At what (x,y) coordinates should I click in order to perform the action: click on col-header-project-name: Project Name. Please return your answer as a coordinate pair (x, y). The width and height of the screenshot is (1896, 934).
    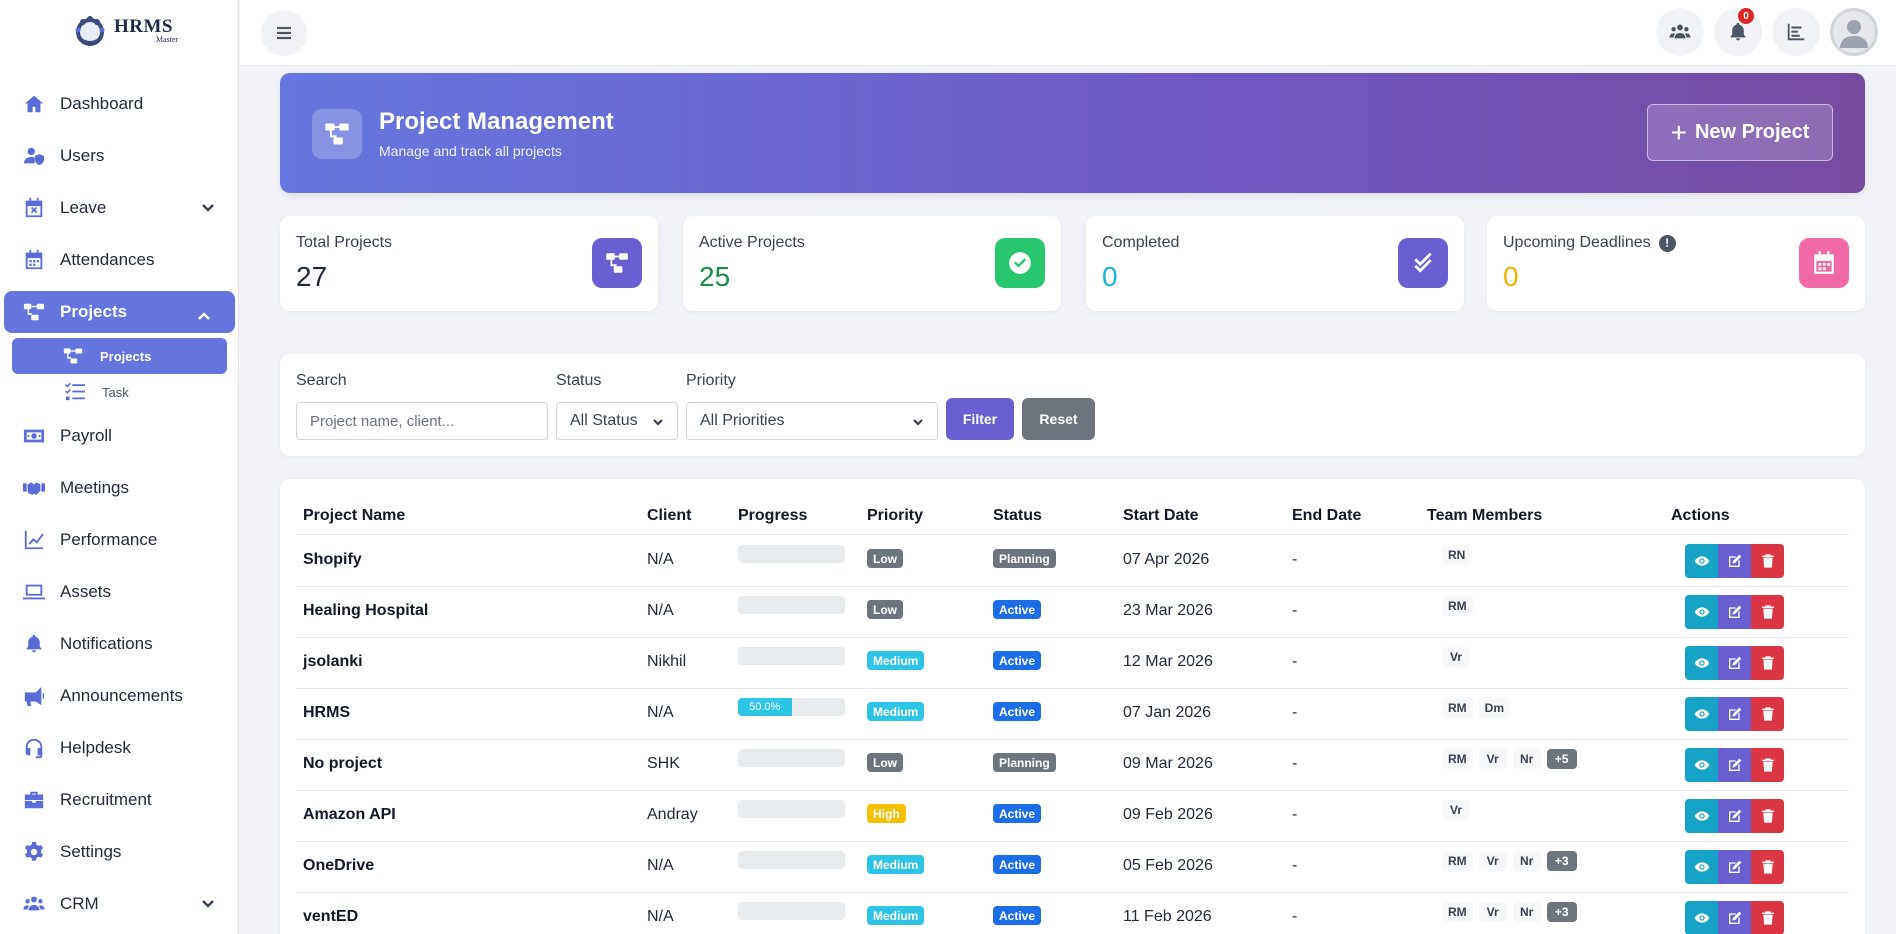
    Looking at the image, I should click on (354, 516).